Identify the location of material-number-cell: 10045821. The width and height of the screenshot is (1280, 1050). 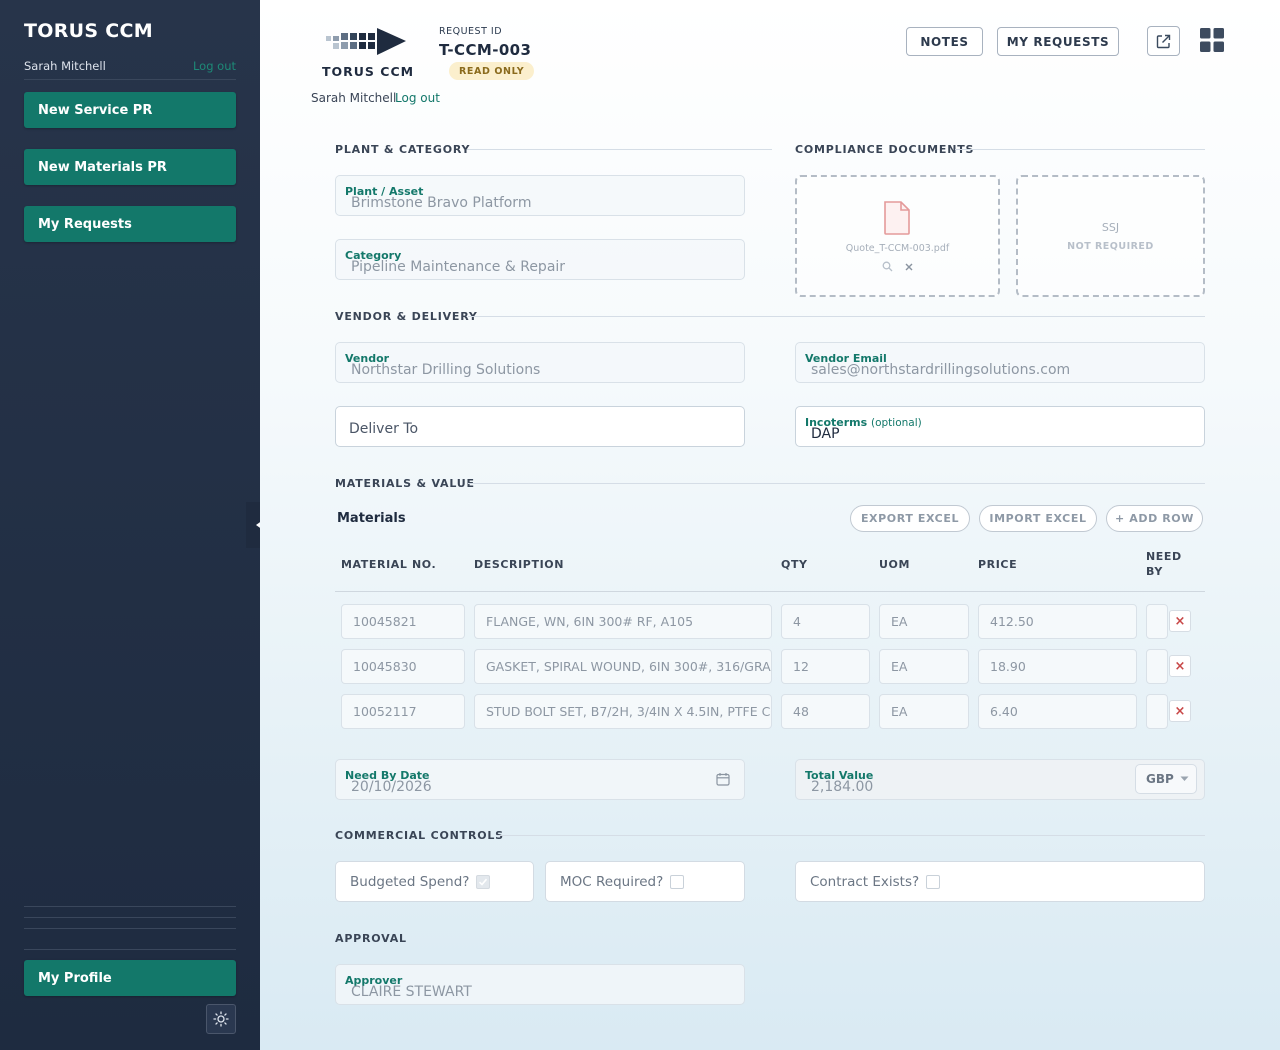
(403, 621).